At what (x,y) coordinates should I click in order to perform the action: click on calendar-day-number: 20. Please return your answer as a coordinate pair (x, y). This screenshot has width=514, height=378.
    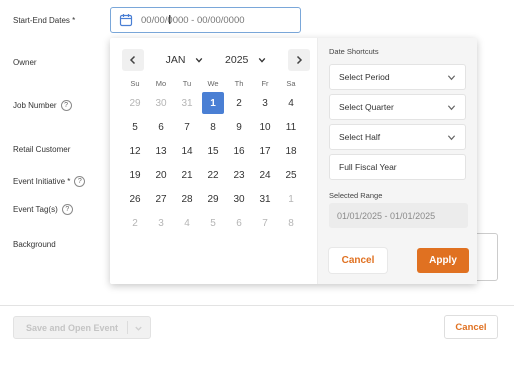
    Looking at the image, I should click on (161, 175).